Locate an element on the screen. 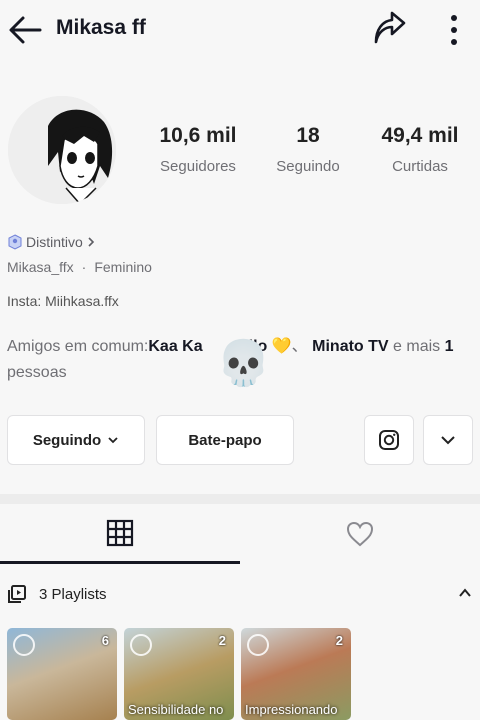 The width and height of the screenshot is (480, 720). playlists-title: 3 Playlists is located at coordinates (73, 594).